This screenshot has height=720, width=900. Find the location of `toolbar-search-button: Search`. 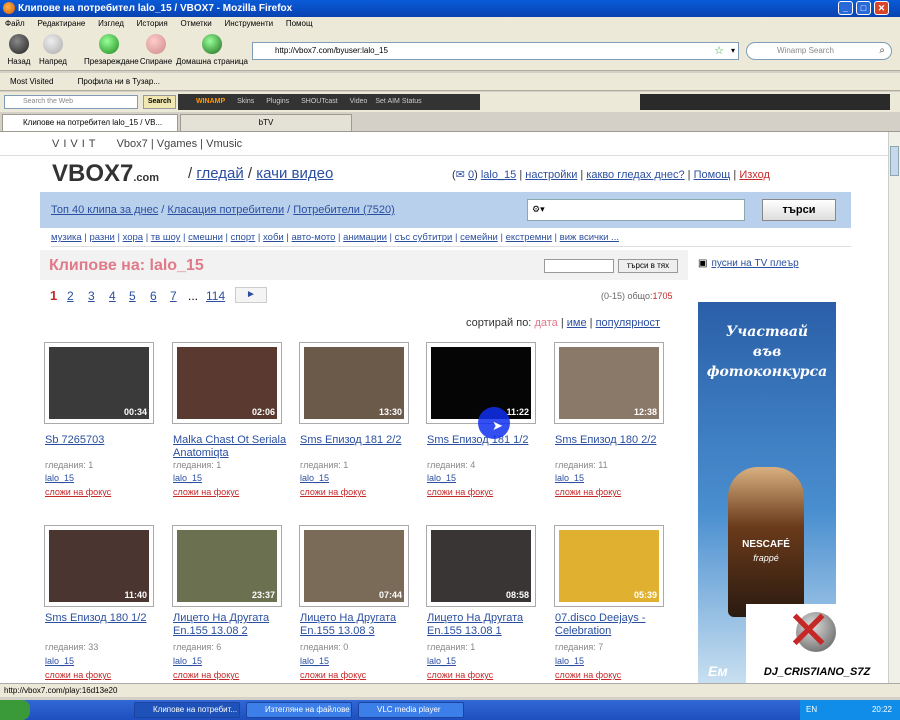

toolbar-search-button: Search is located at coordinates (159, 102).